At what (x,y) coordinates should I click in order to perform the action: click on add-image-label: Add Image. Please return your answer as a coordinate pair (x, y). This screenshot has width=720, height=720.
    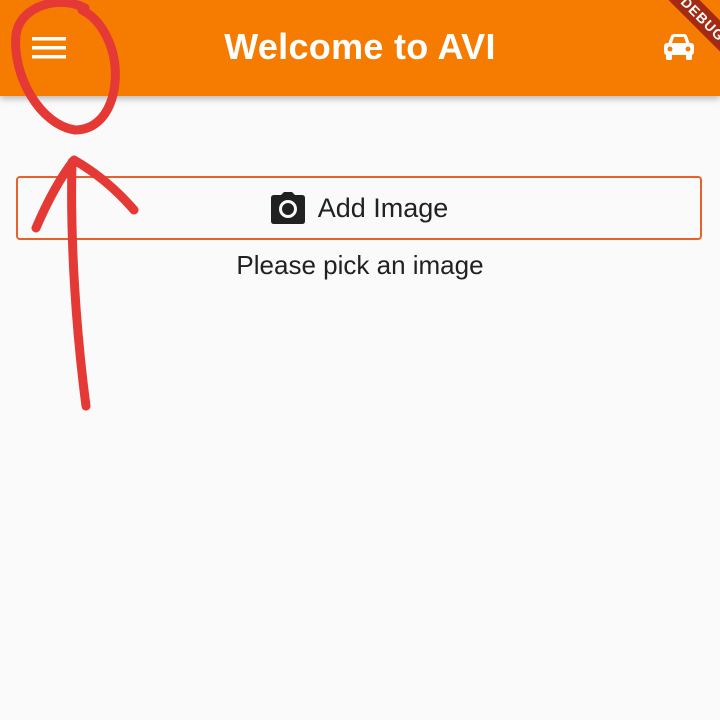
    Looking at the image, I should click on (383, 207).